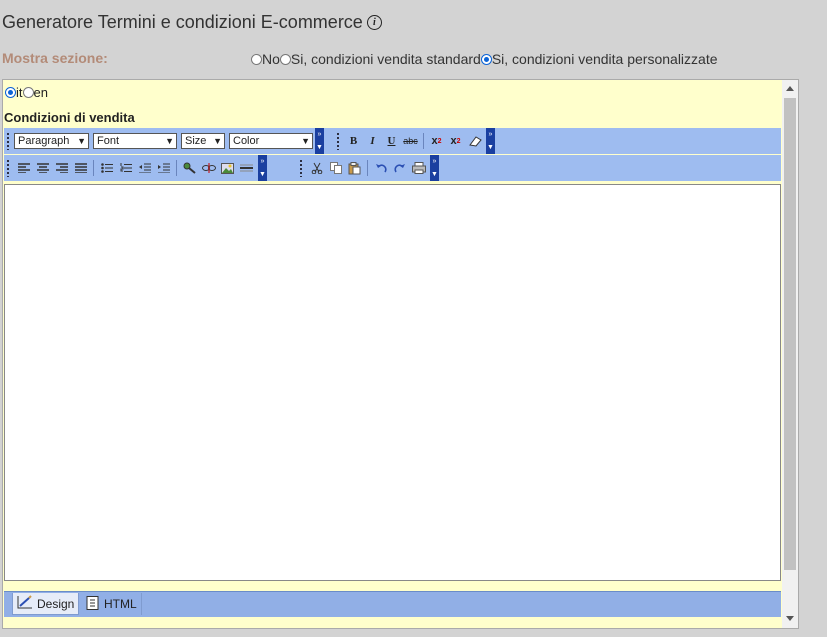 This screenshot has width=827, height=637. I want to click on radio-standard-label: Si, condizioni vendita standard, so click(386, 59).